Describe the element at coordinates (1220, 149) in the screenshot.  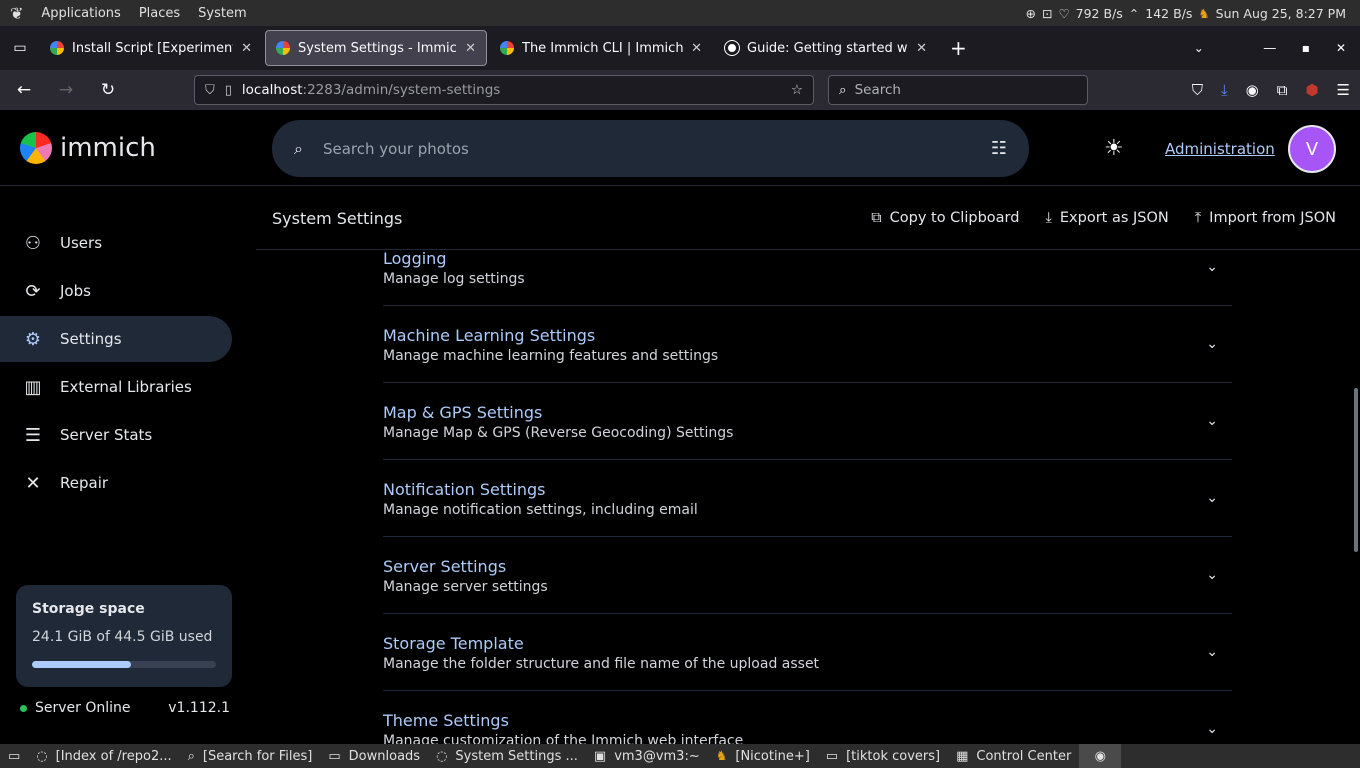
I see `administration-link: Administration` at that location.